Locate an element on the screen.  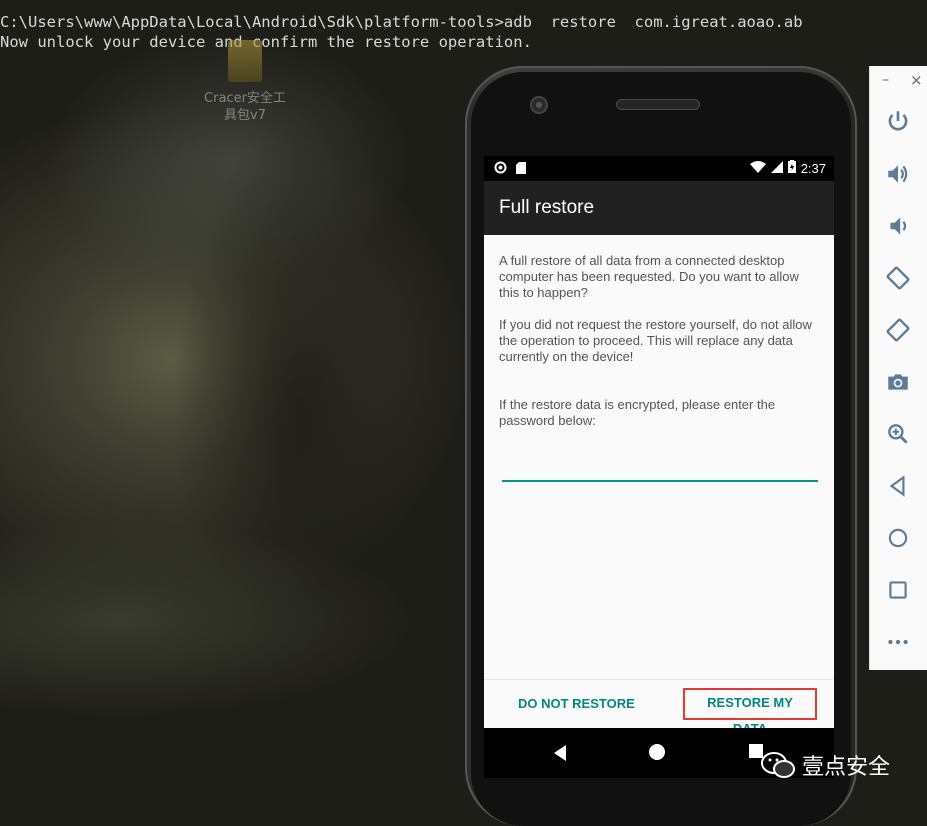
watermark-text: 壹点安全 is located at coordinates (846, 767).